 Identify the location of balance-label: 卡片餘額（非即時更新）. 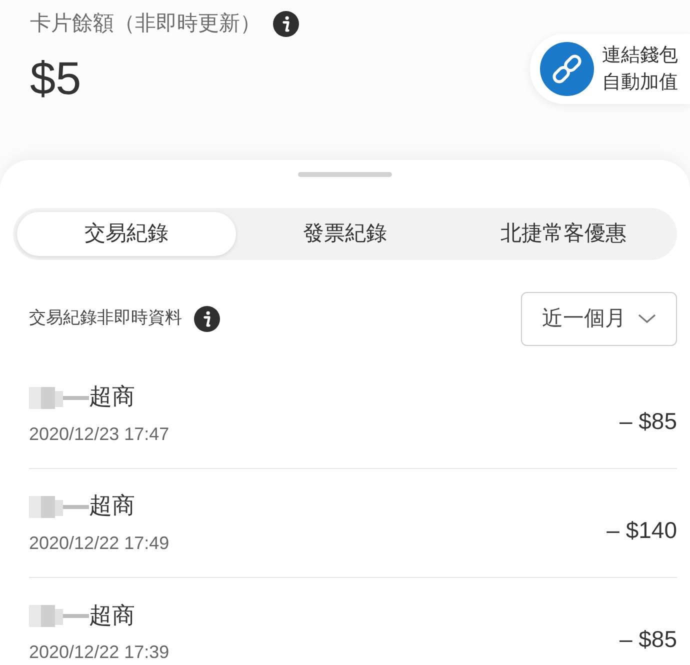
(145, 23).